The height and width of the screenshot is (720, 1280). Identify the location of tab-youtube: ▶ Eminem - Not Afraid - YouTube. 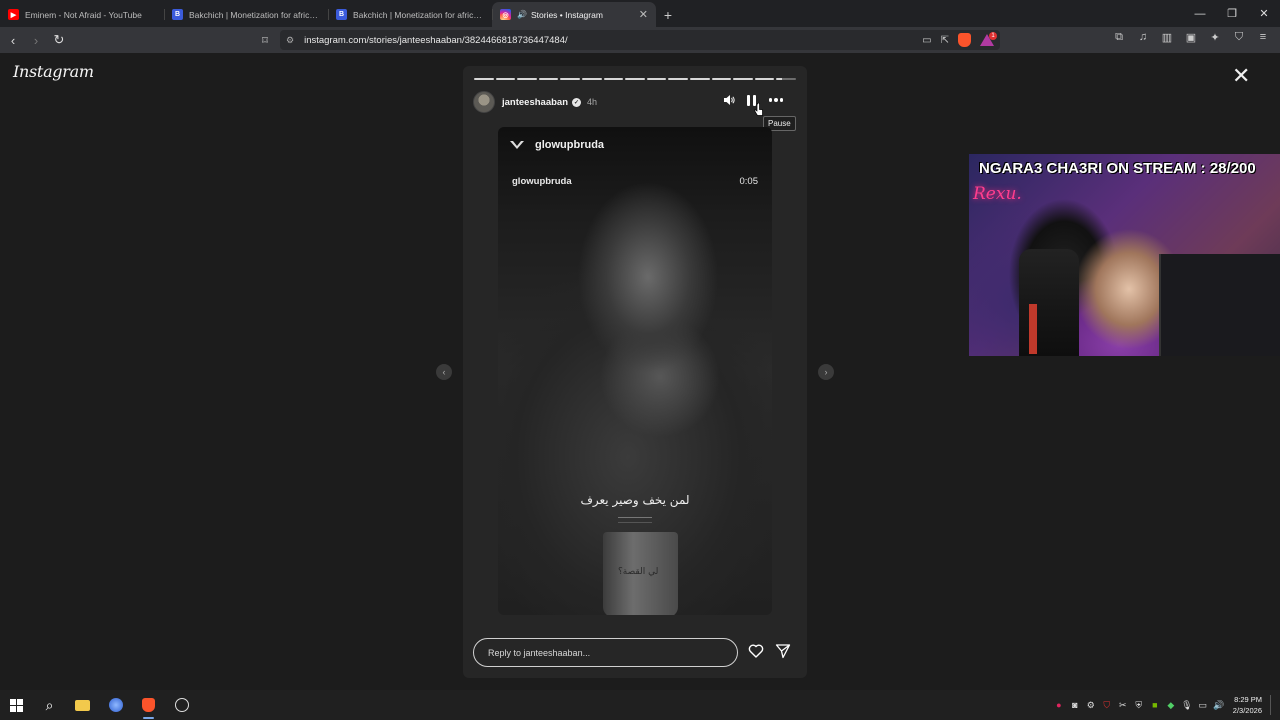
(82, 14).